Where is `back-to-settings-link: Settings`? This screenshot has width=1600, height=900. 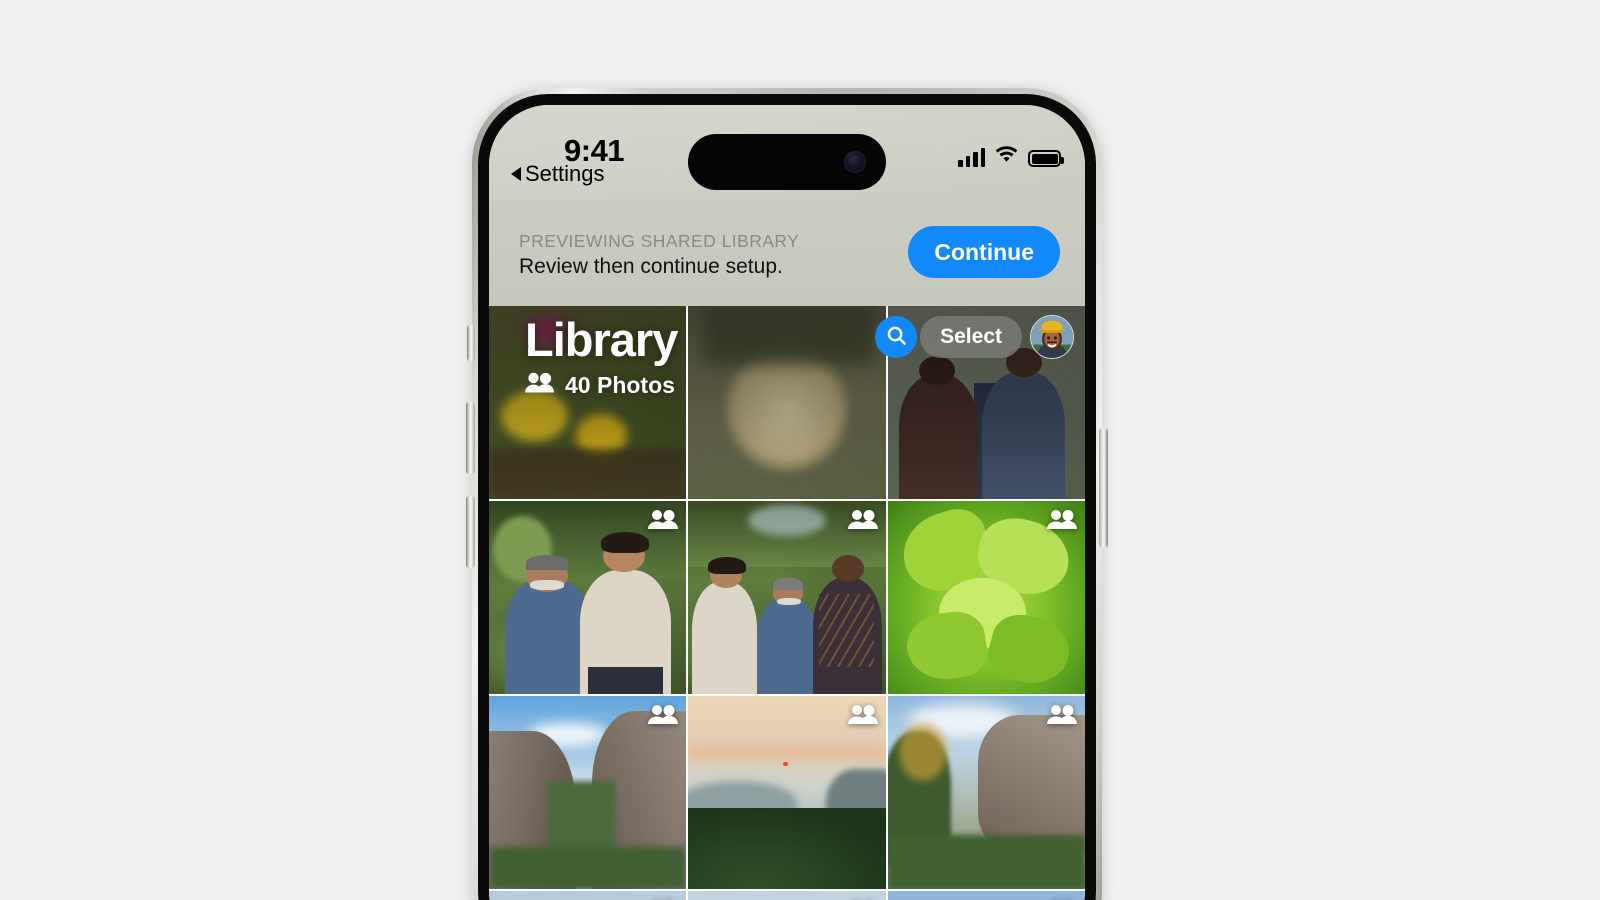 back-to-settings-link: Settings is located at coordinates (558, 174).